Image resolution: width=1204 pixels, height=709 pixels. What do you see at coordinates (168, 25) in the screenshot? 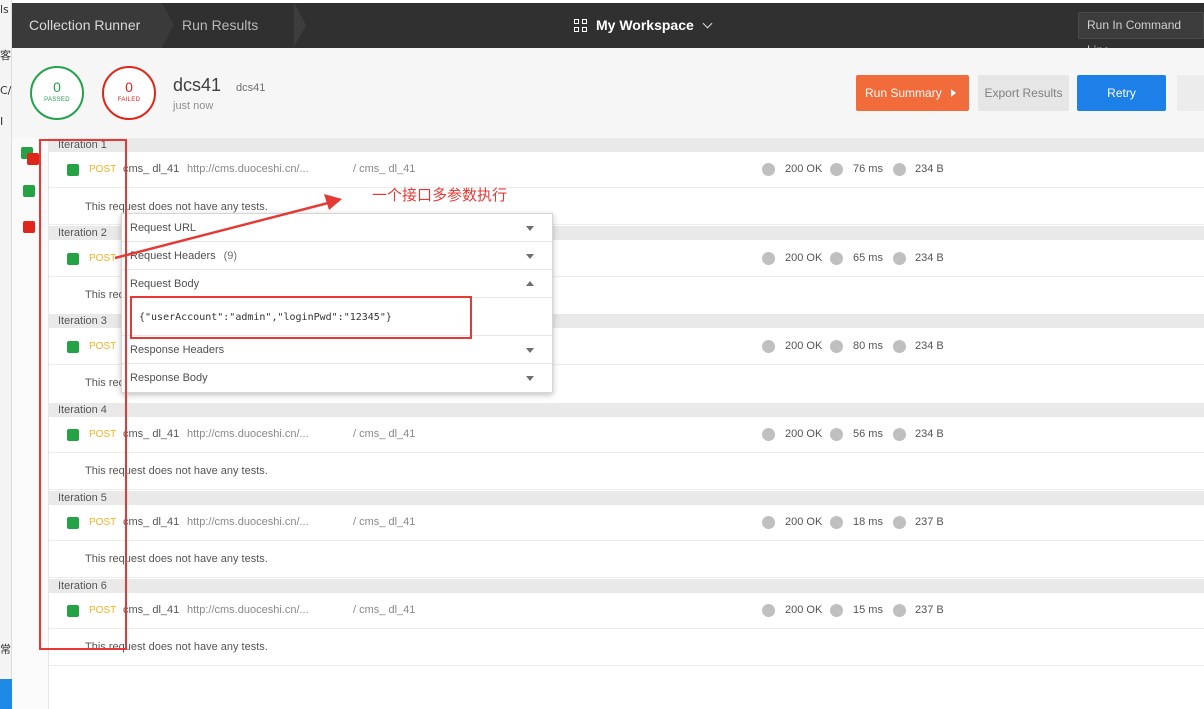
I see `breadcrumb-separator` at bounding box center [168, 25].